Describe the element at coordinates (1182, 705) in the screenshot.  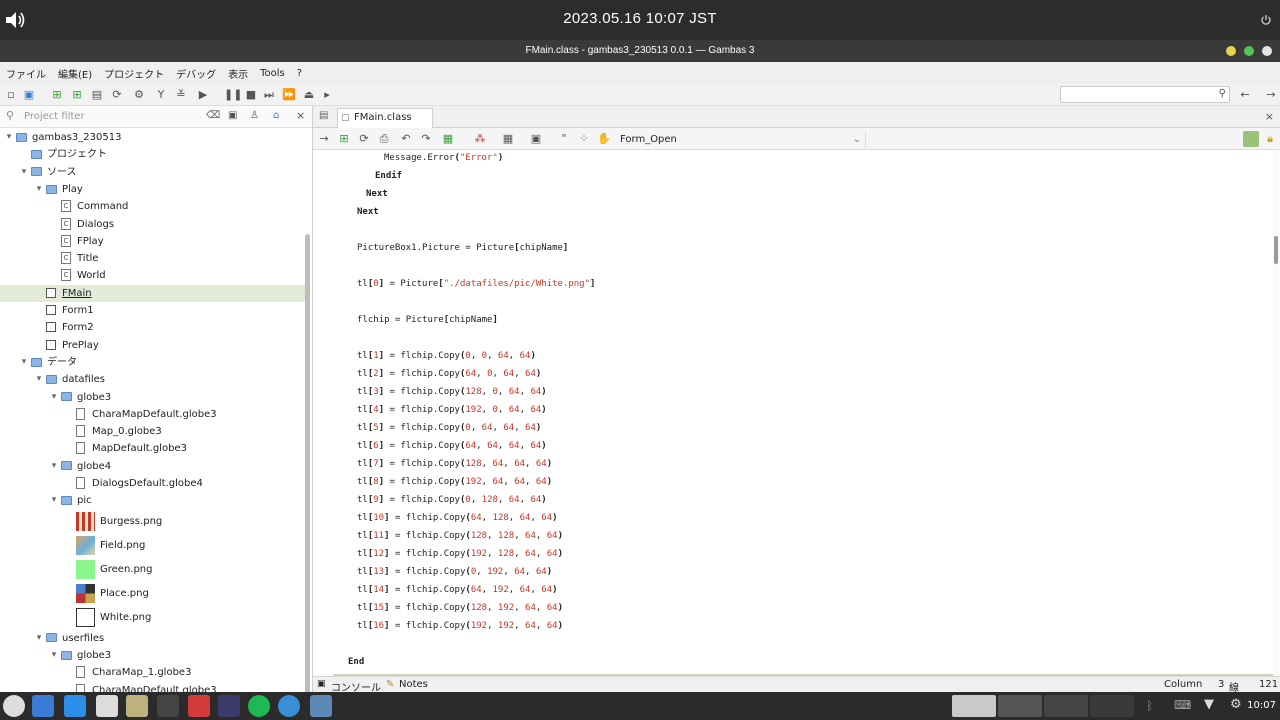
I see `keyboard-icon: ⌨` at that location.